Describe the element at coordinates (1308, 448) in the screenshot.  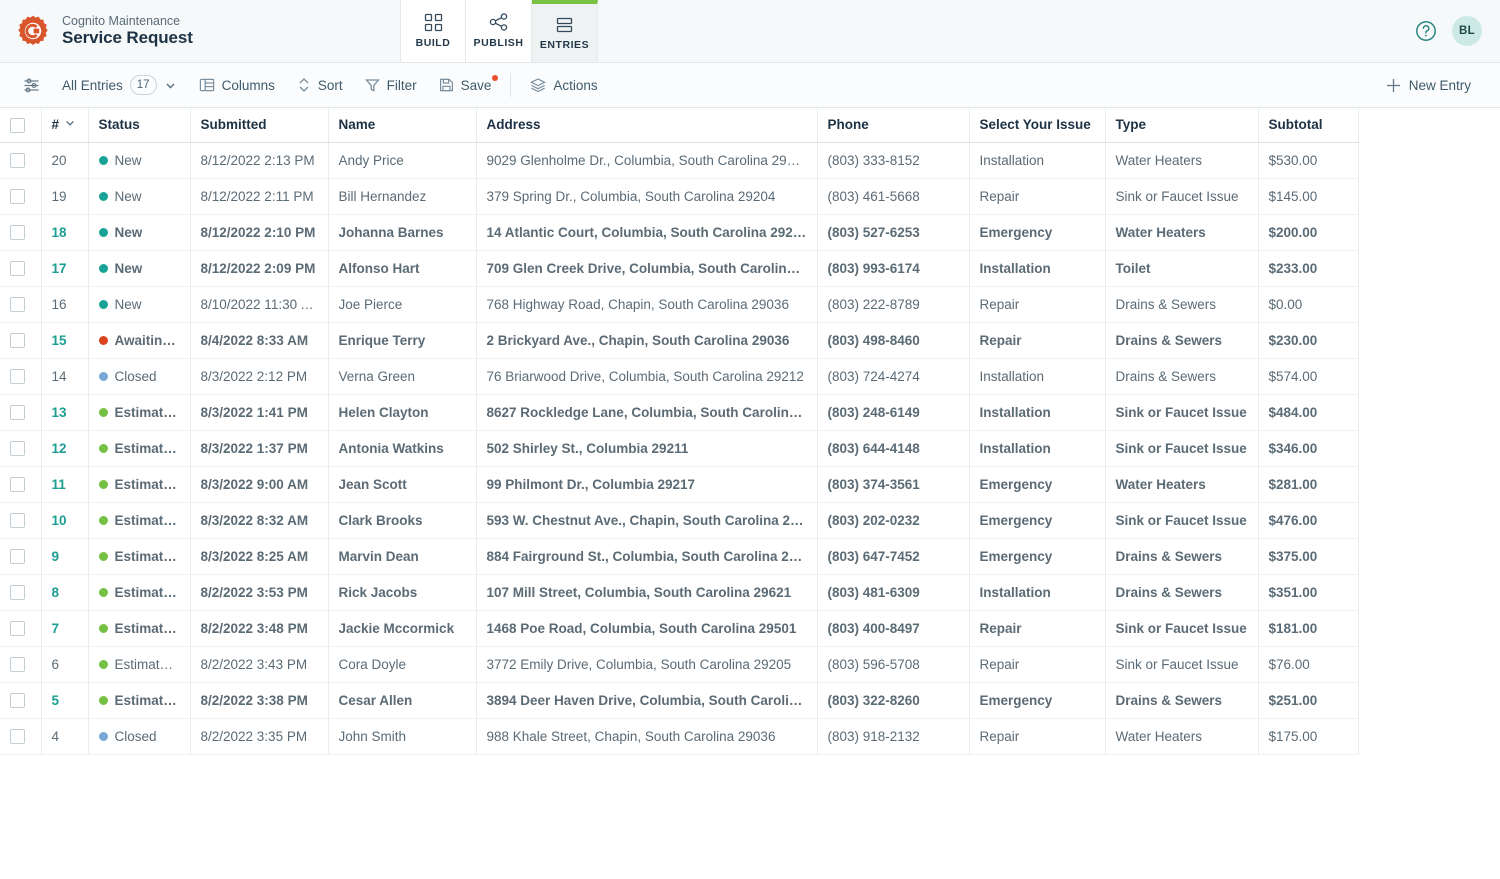
I see `cell-subtotal: $346.00` at that location.